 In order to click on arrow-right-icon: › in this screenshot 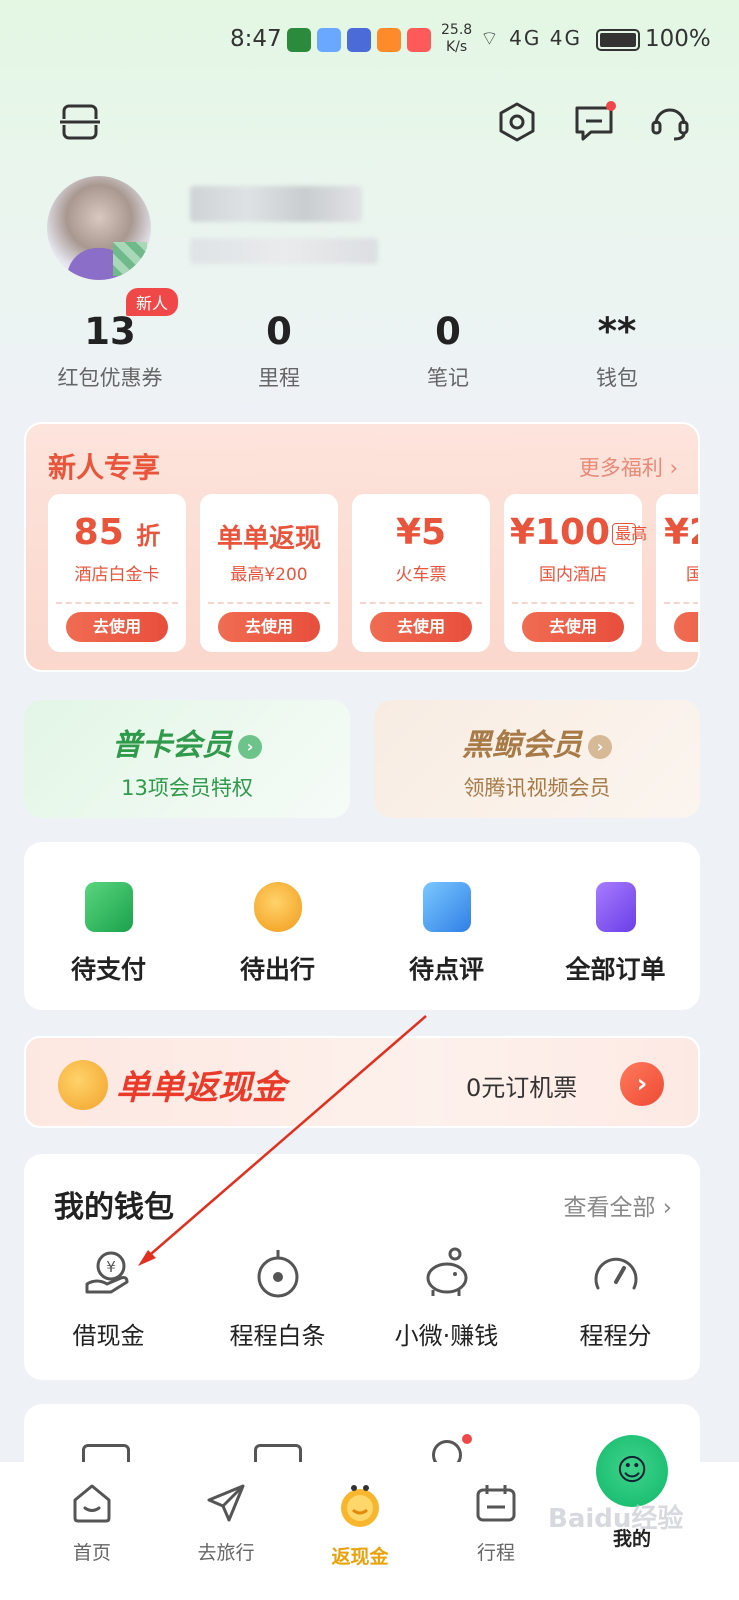, I will do `click(642, 1084)`.